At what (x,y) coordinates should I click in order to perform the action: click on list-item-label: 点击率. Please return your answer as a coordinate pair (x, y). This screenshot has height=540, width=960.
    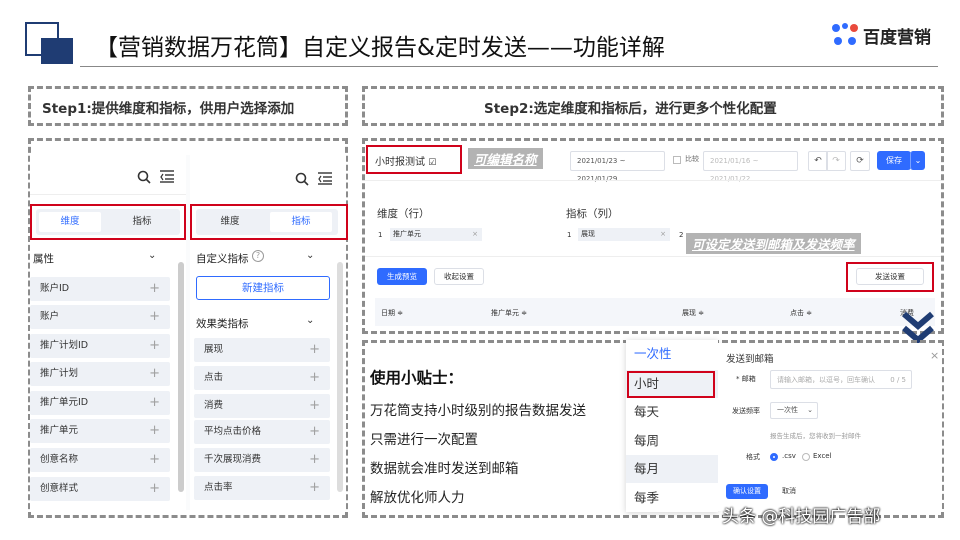
    Looking at the image, I should click on (218, 487).